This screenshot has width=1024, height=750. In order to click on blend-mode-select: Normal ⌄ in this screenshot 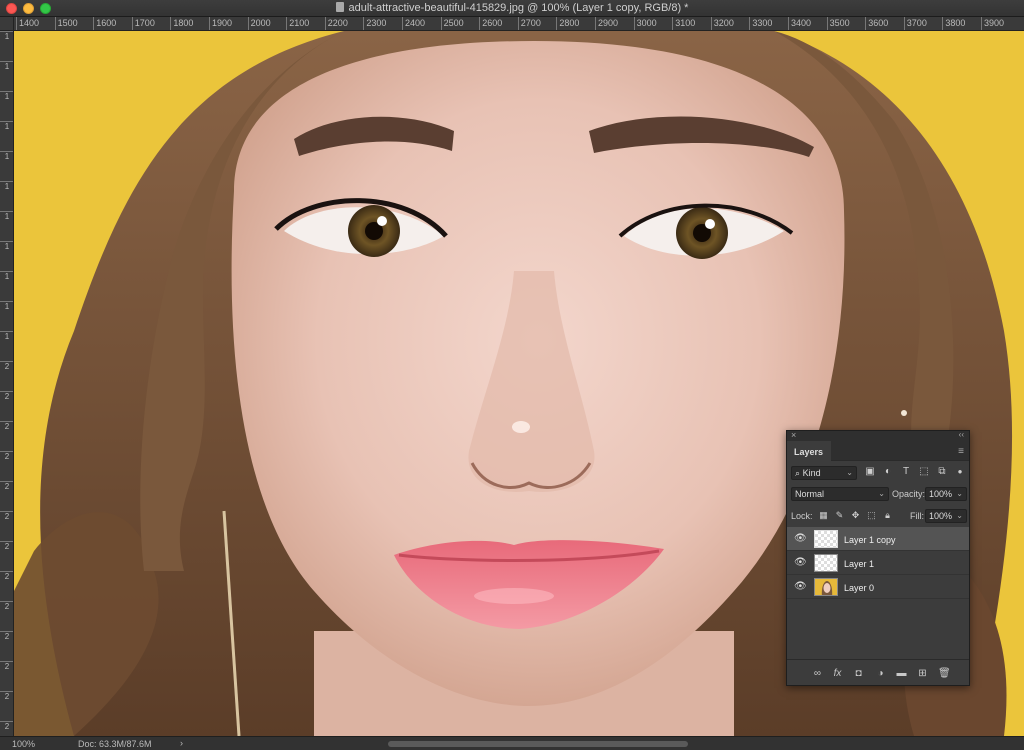, I will do `click(840, 494)`.